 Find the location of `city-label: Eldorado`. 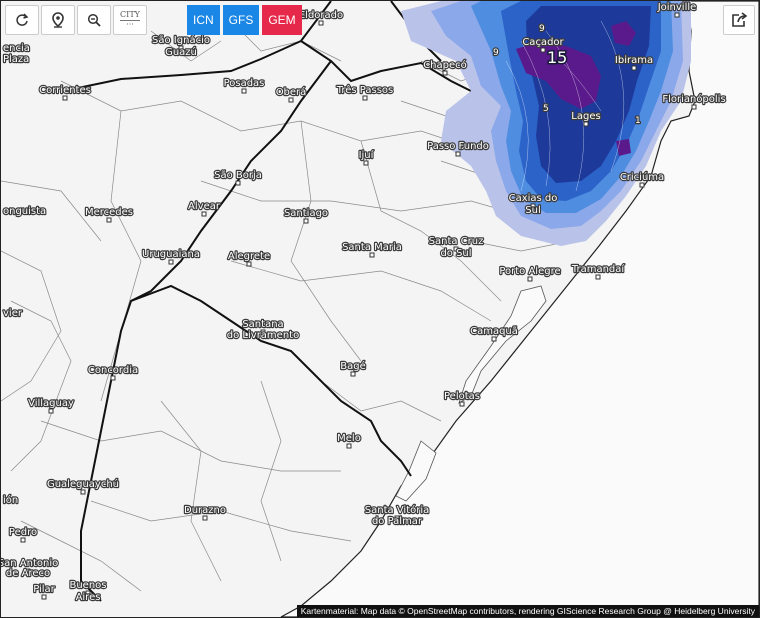

city-label: Eldorado is located at coordinates (321, 15).